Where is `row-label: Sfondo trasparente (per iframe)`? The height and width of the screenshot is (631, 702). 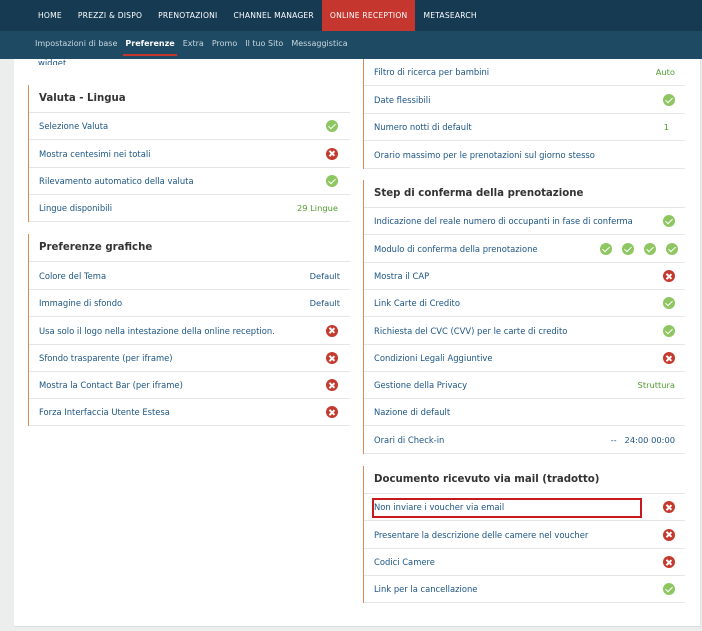
row-label: Sfondo trasparente (per iframe) is located at coordinates (106, 358).